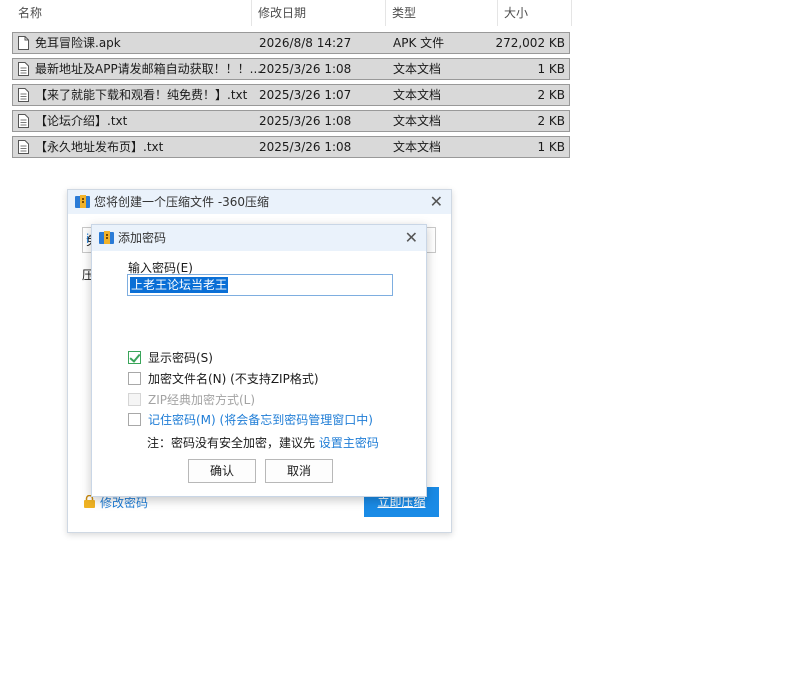 The image size is (800, 678). I want to click on file-type: APK 文件, so click(419, 43).